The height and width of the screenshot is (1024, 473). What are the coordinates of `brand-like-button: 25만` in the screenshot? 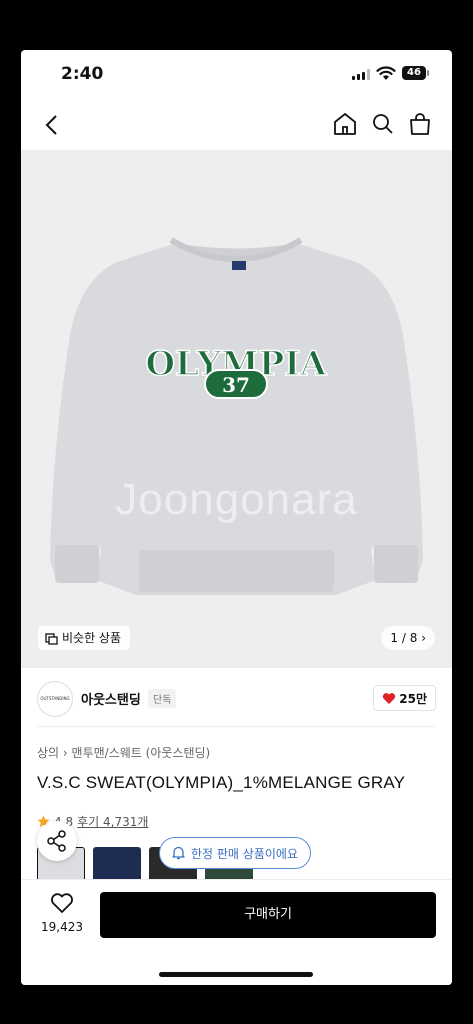 It's located at (404, 698).